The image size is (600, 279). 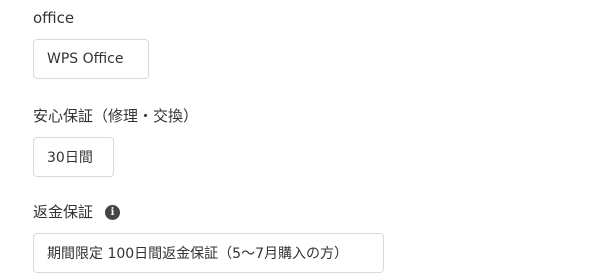 What do you see at coordinates (113, 212) in the screenshot?
I see `info-icon: i` at bounding box center [113, 212].